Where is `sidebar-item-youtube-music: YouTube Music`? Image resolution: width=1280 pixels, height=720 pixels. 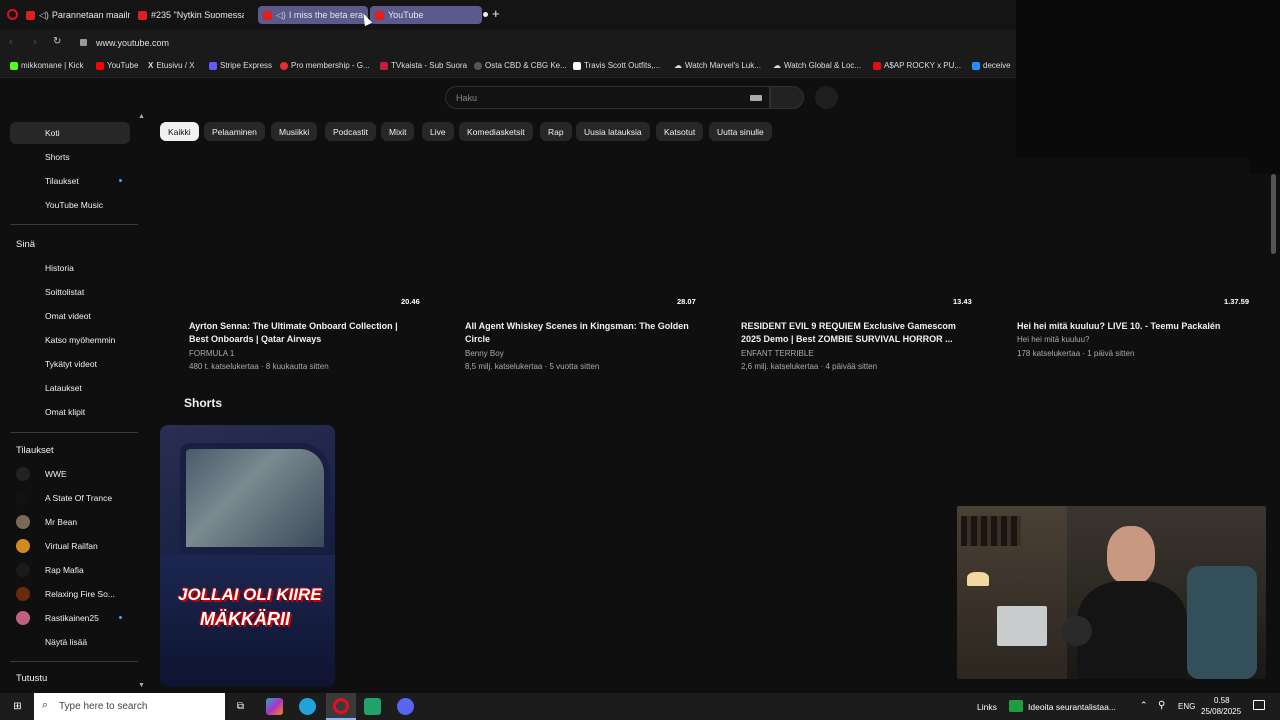
sidebar-item-youtube-music: YouTube Music is located at coordinates (70, 205).